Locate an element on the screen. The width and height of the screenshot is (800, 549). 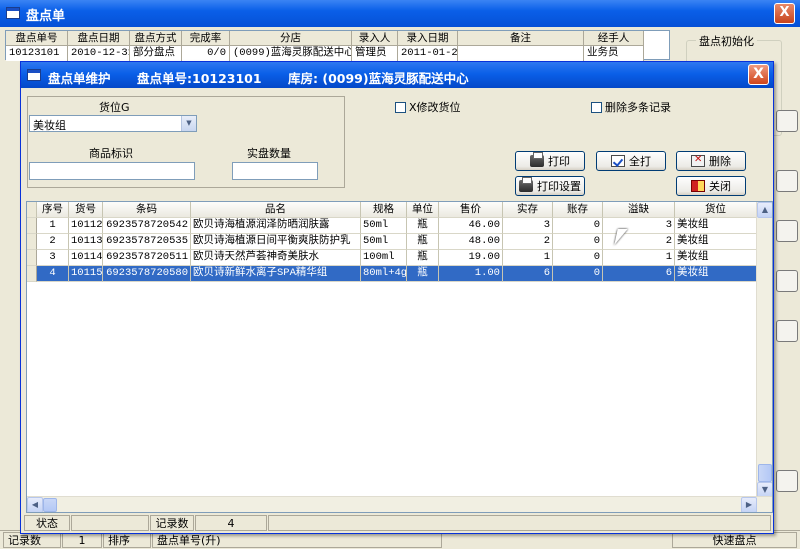
column-header: 完成率 is located at coordinates (206, 38).